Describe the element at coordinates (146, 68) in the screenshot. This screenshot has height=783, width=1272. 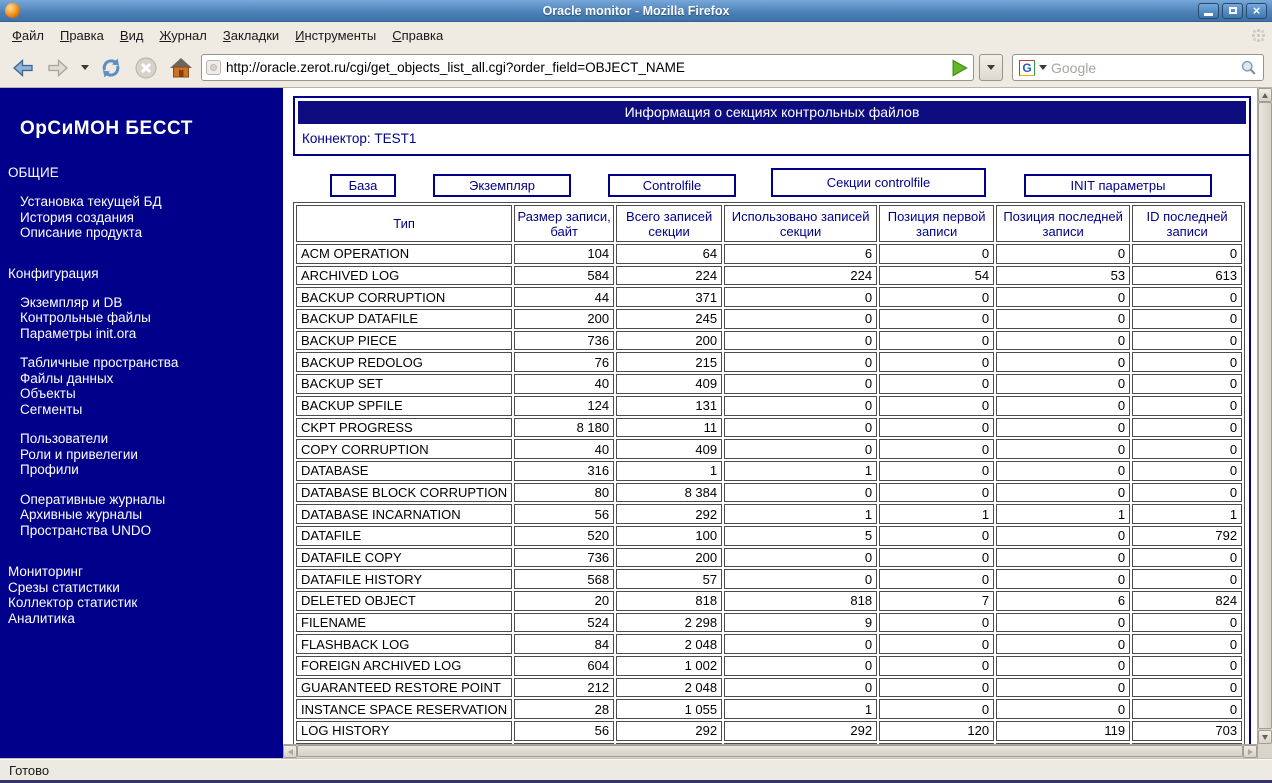
I see `stop-button` at that location.